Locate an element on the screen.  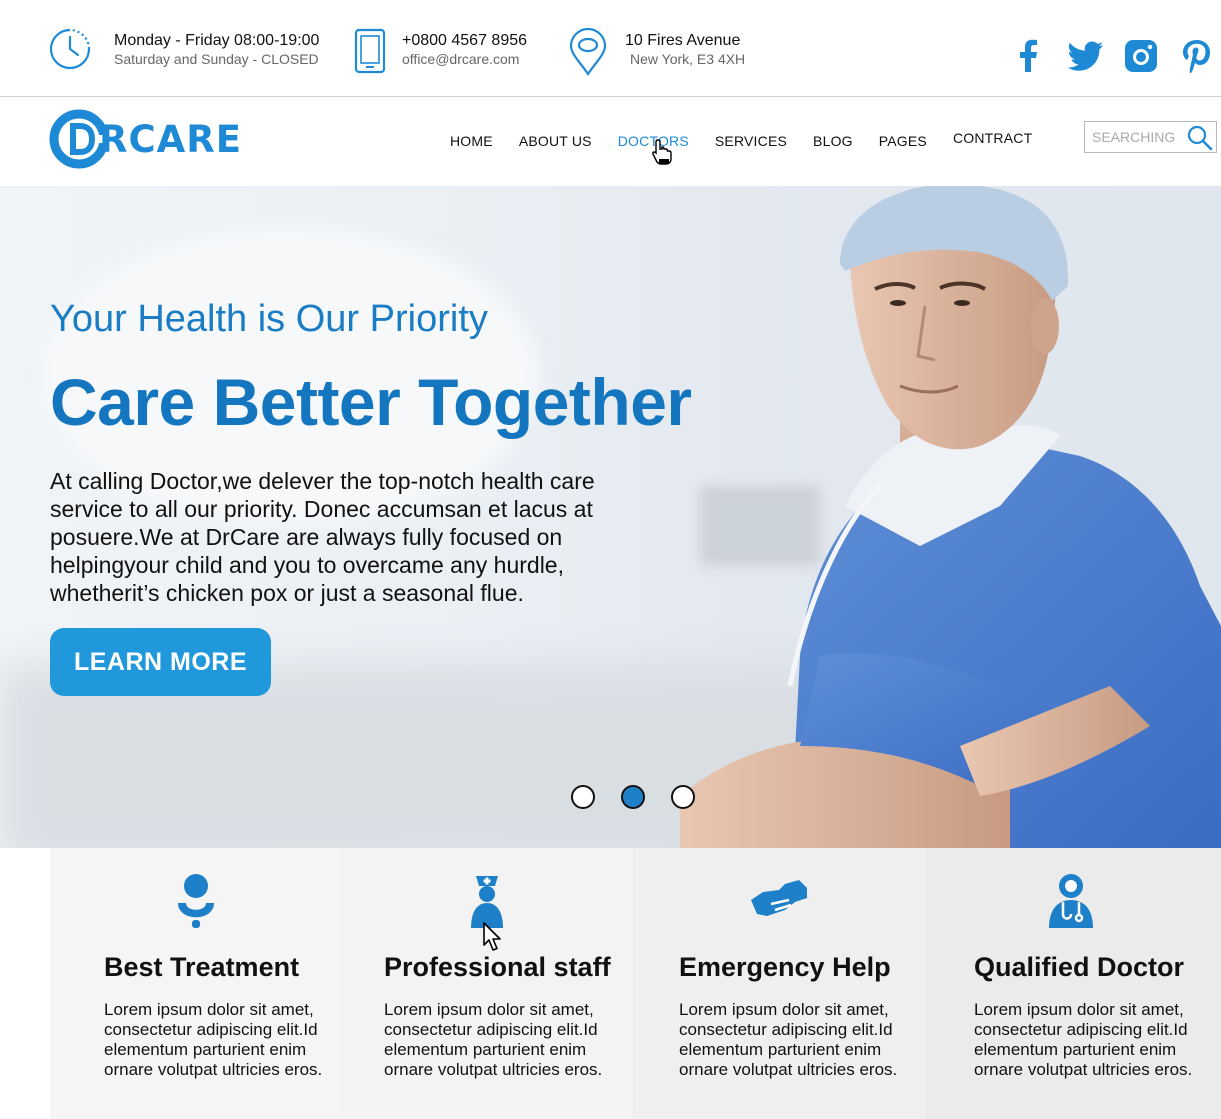
nav-services: SERVICES is located at coordinates (751, 141).